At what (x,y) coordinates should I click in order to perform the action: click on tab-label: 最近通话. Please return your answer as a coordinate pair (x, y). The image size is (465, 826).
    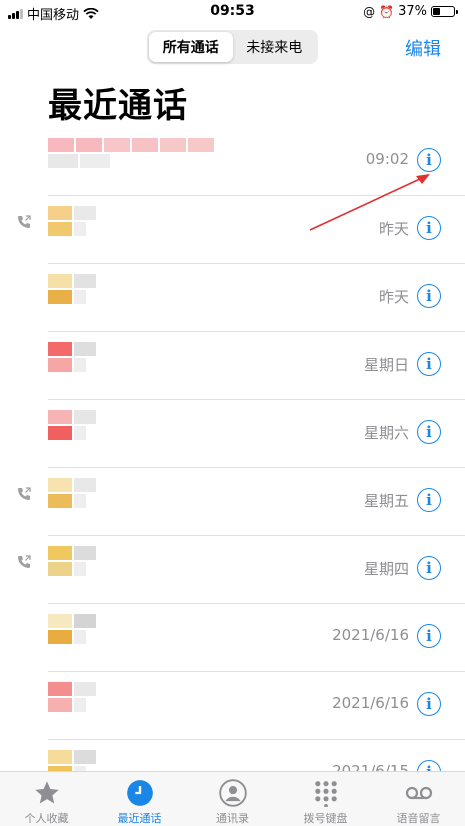
    Looking at the image, I should click on (139, 818).